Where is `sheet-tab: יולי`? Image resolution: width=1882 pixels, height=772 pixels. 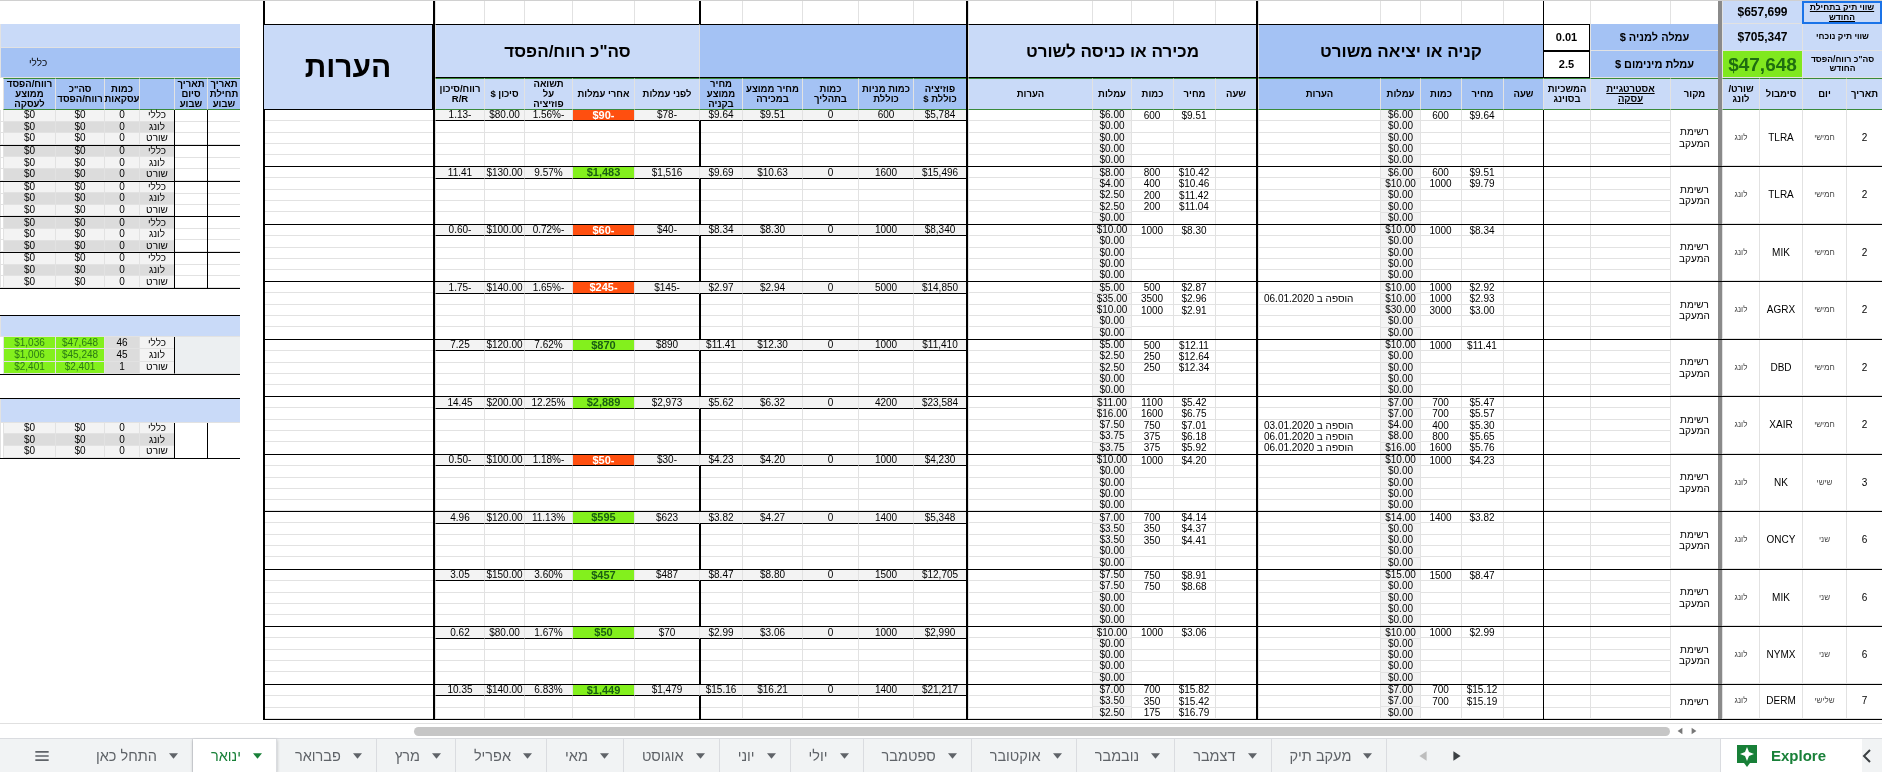 sheet-tab: יולי is located at coordinates (827, 755).